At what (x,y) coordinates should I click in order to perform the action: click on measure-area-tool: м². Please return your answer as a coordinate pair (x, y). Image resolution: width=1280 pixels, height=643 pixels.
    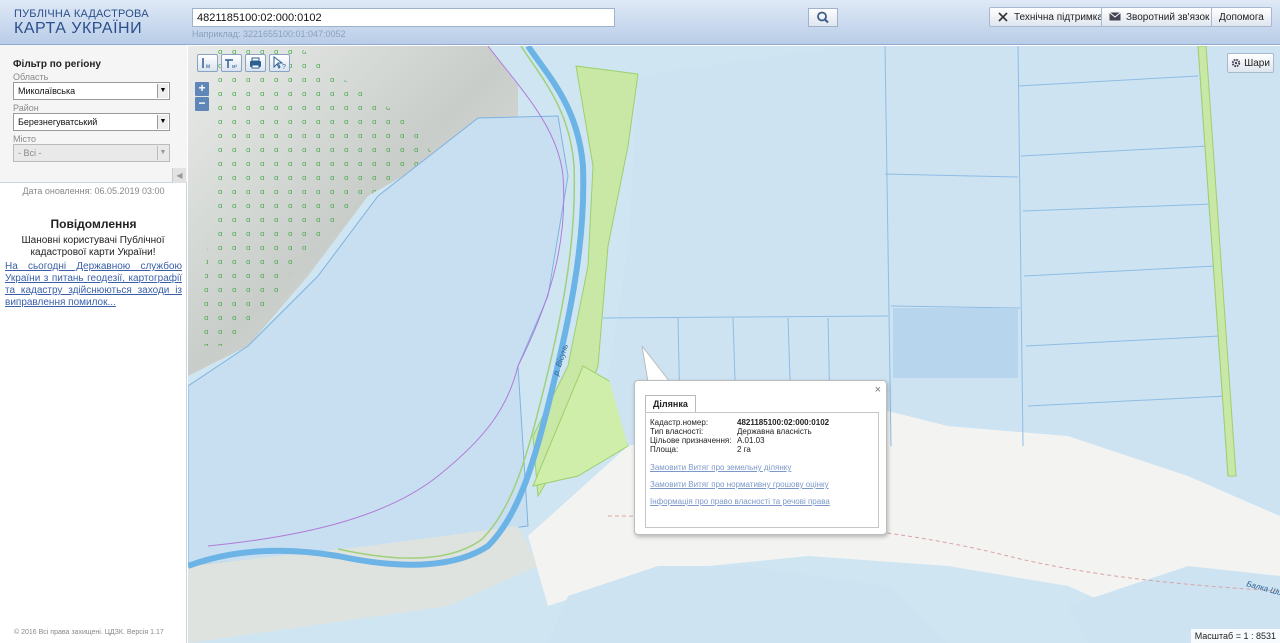
    Looking at the image, I should click on (231, 63).